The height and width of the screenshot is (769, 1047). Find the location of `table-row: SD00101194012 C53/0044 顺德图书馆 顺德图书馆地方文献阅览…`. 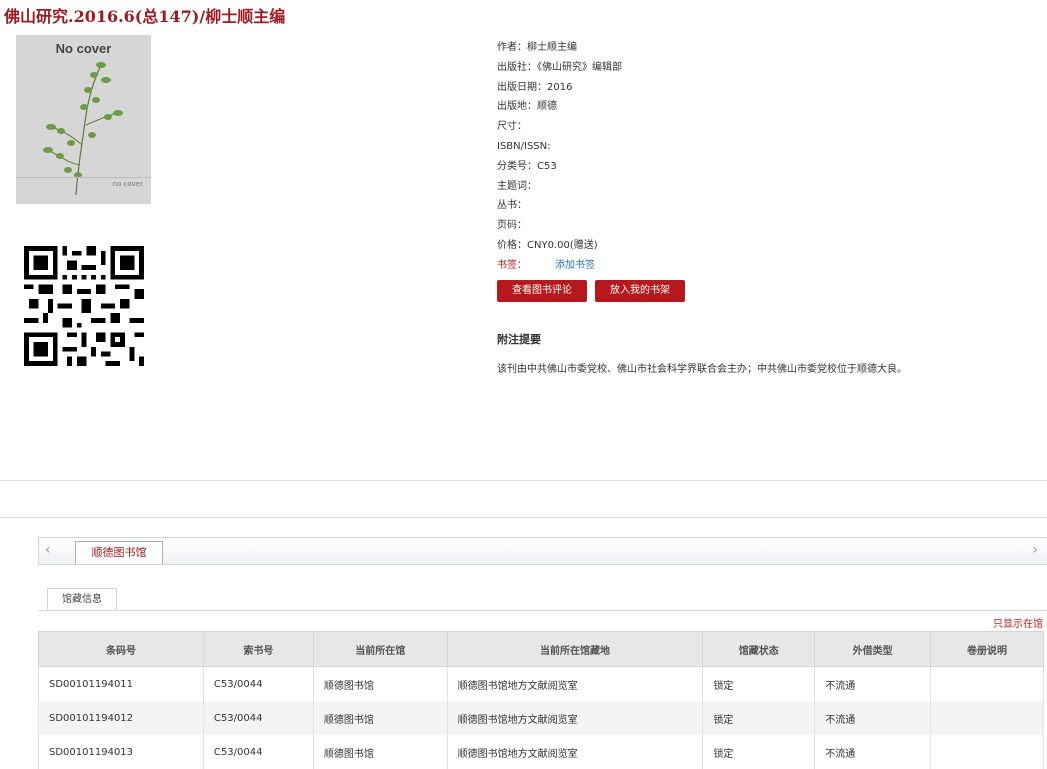

table-row: SD00101194012 C53/0044 顺德图书馆 顺德图书馆地方文献阅览… is located at coordinates (541, 718).